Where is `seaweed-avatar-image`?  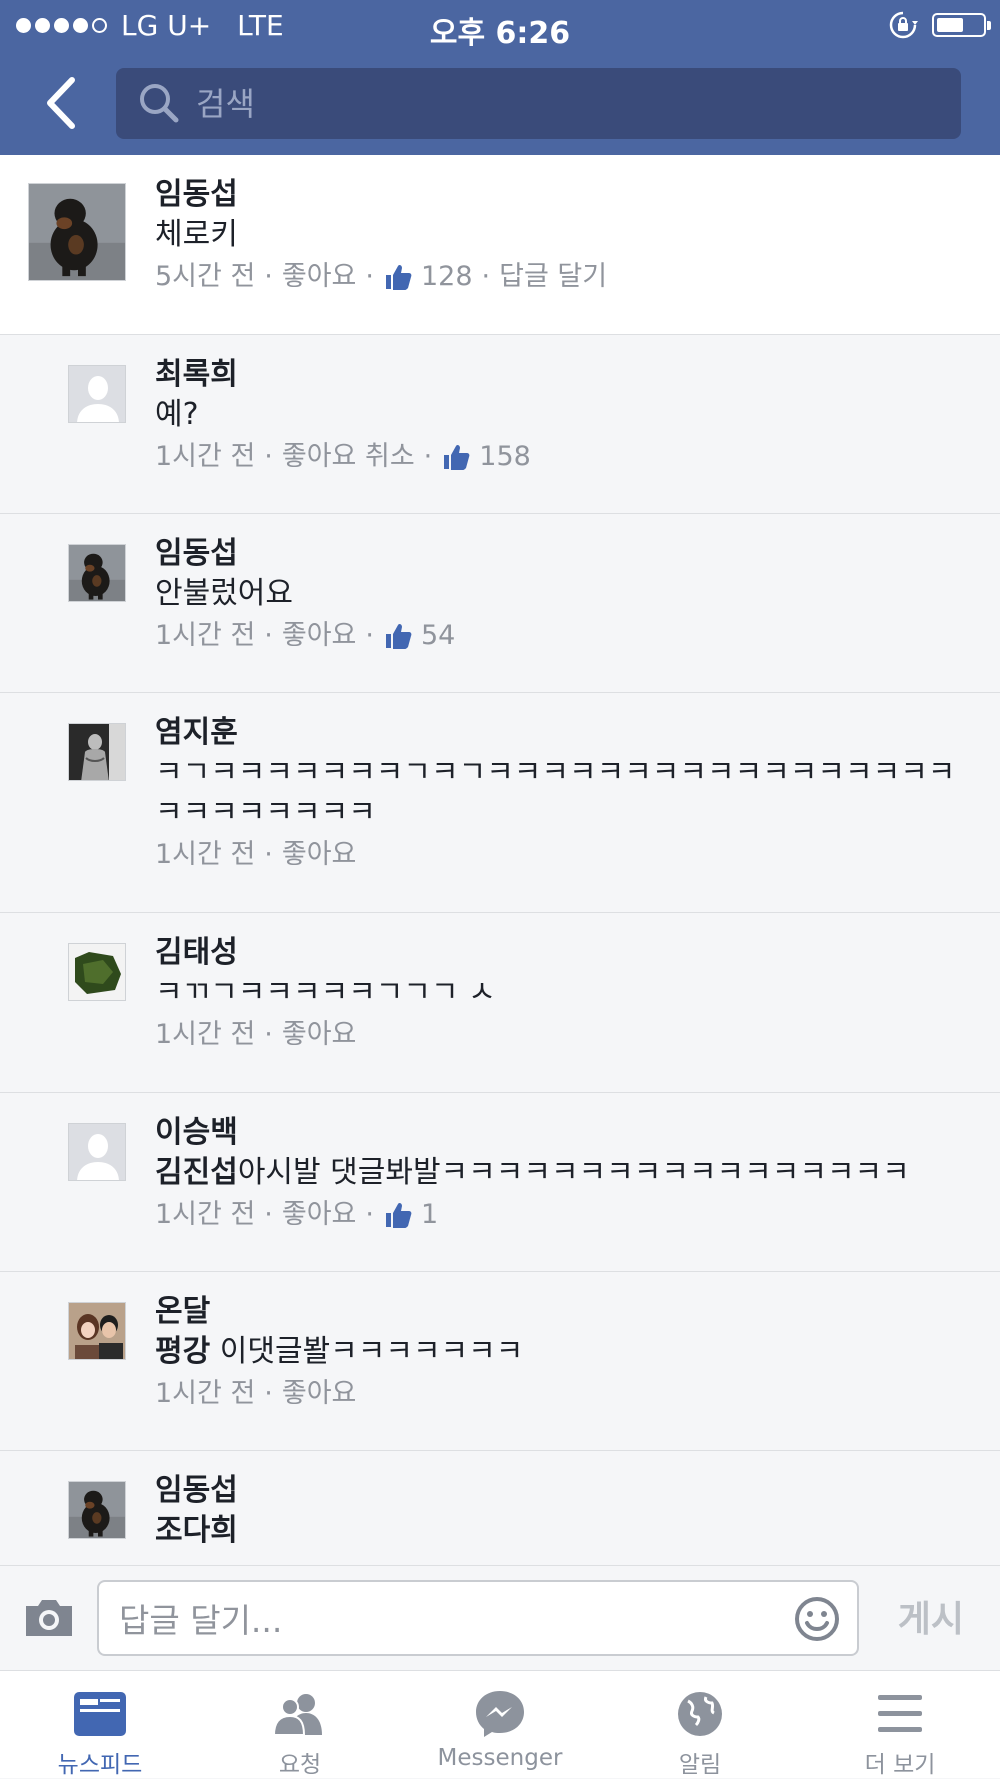 seaweed-avatar-image is located at coordinates (97, 972).